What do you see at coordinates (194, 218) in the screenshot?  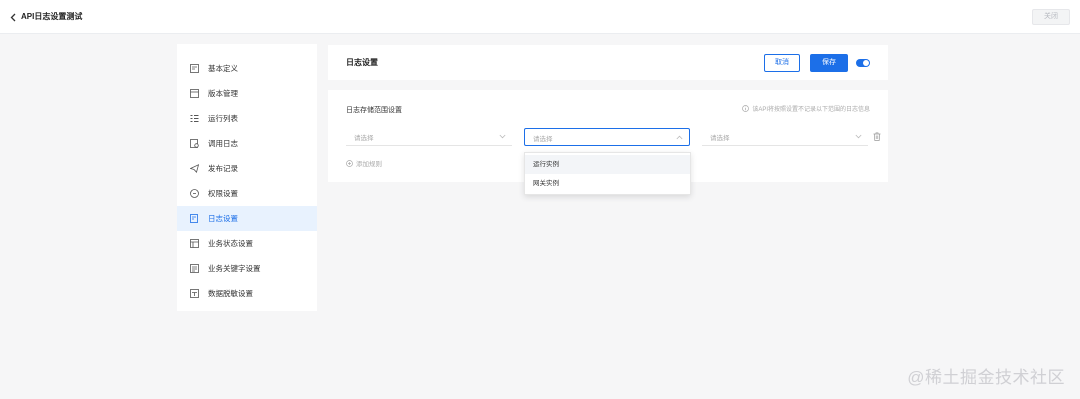 I see `log-settings-icon` at bounding box center [194, 218].